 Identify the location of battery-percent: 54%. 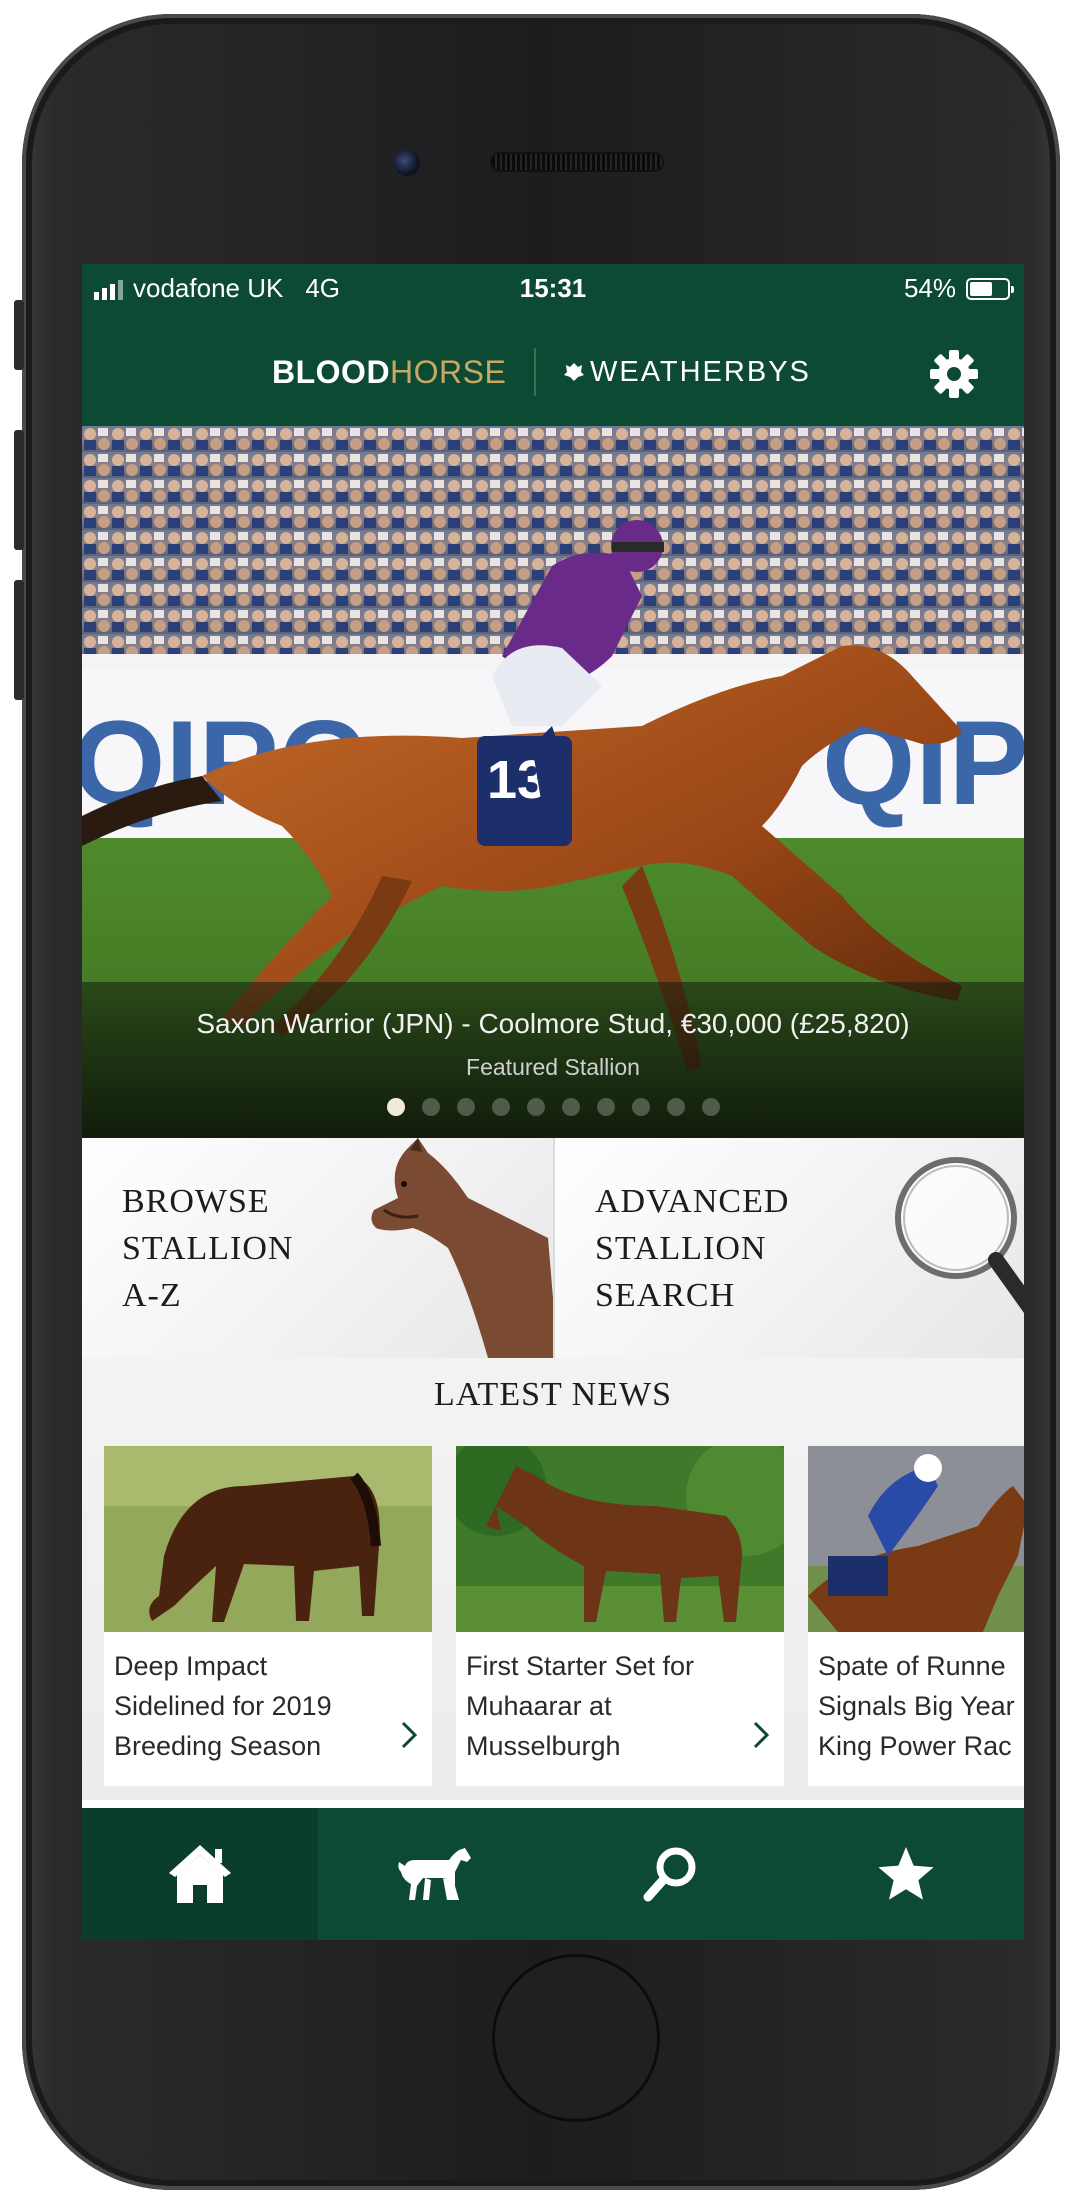
(929, 288).